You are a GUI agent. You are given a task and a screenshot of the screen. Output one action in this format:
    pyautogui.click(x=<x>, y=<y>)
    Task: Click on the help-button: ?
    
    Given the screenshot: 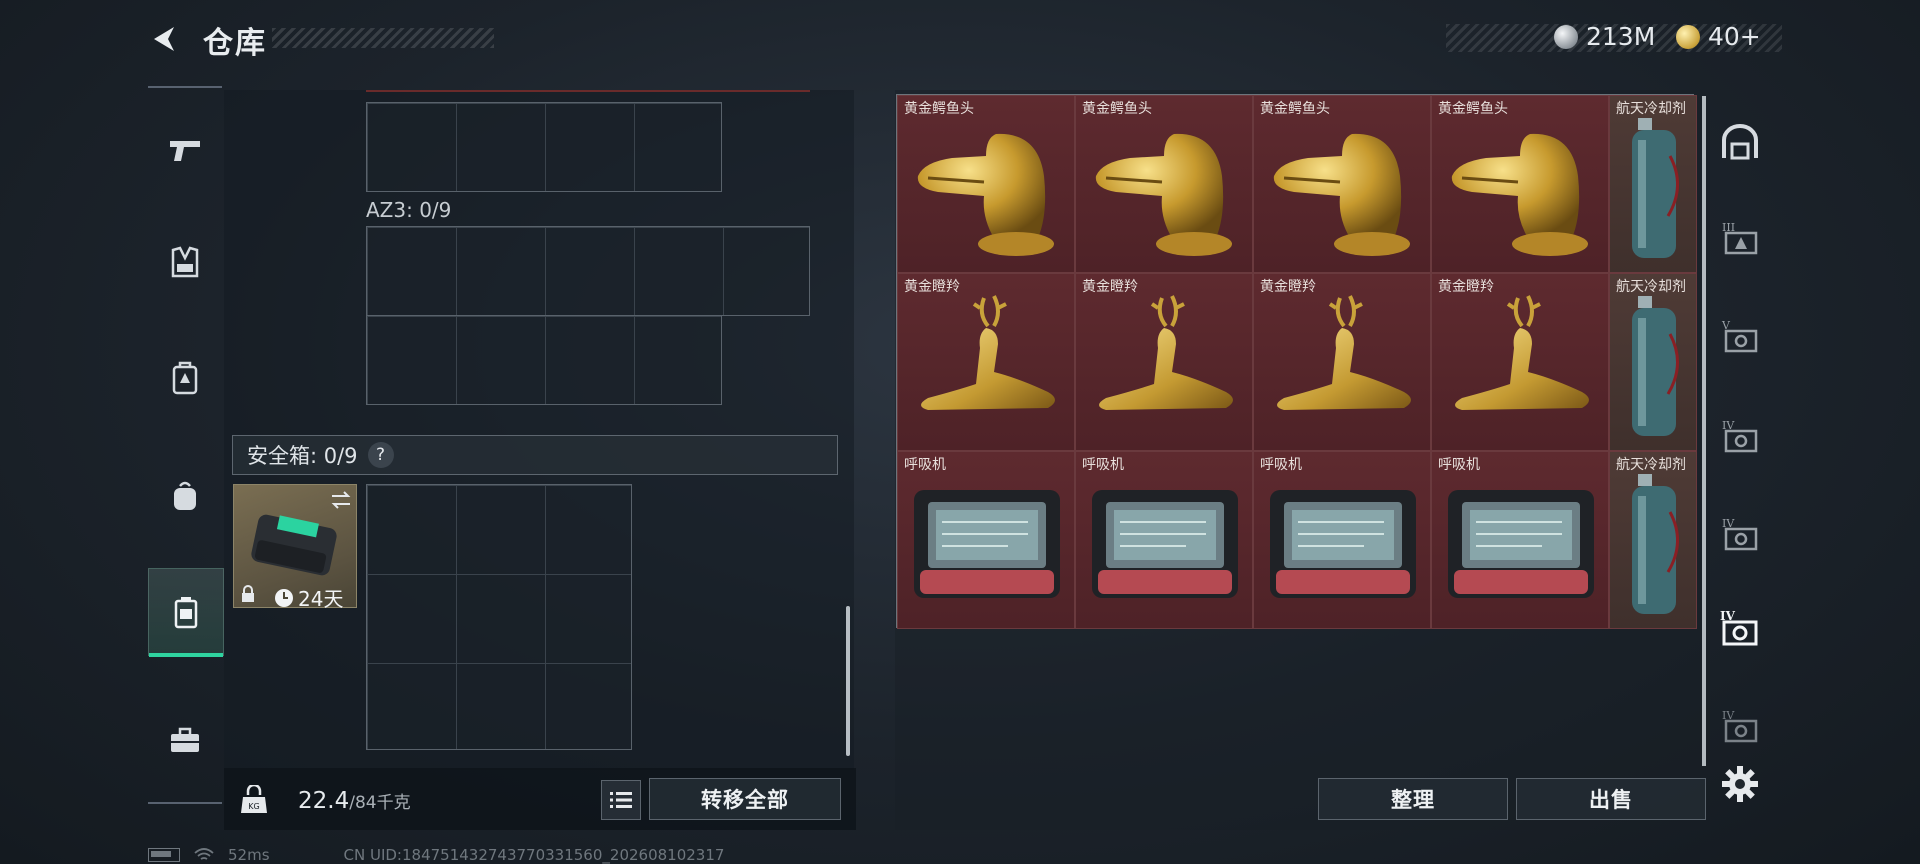 What is the action you would take?
    pyautogui.click(x=380, y=455)
    